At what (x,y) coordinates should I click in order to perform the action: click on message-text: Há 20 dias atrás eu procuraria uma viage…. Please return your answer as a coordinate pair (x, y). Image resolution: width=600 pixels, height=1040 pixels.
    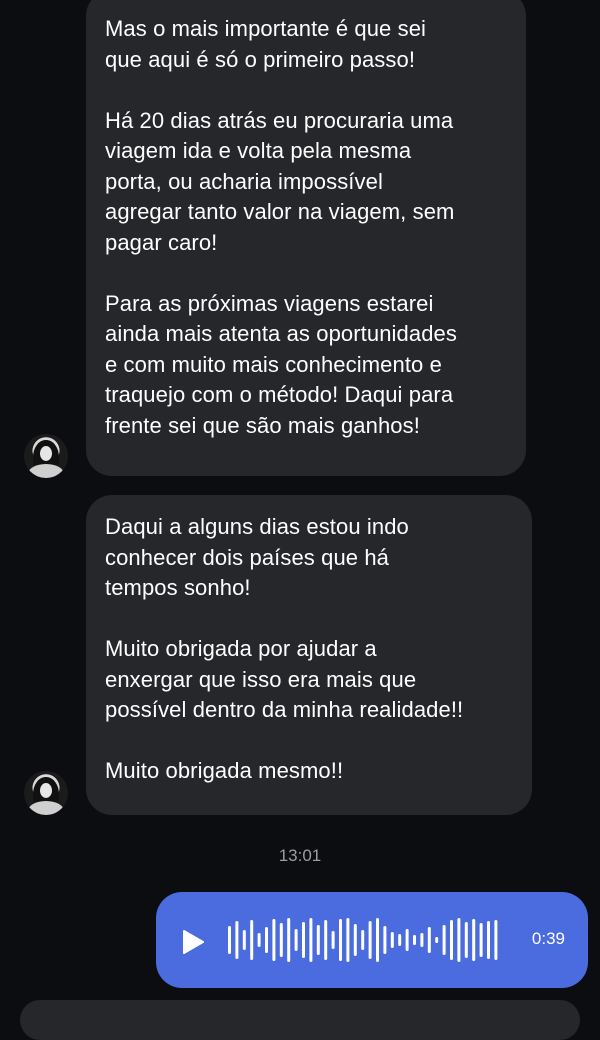
    Looking at the image, I should click on (280, 181).